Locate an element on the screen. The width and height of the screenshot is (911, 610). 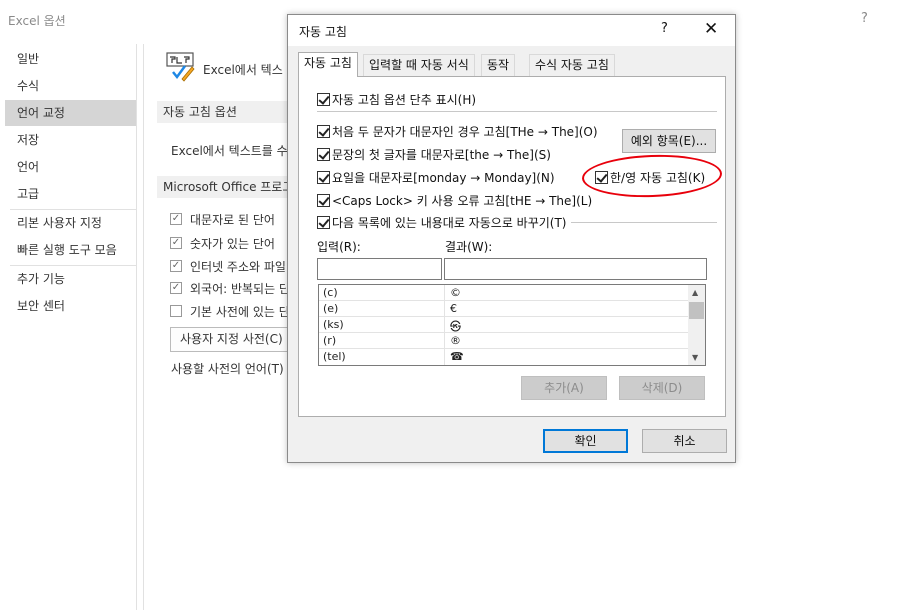
nav-item-advanced: 고급 is located at coordinates (70, 194).